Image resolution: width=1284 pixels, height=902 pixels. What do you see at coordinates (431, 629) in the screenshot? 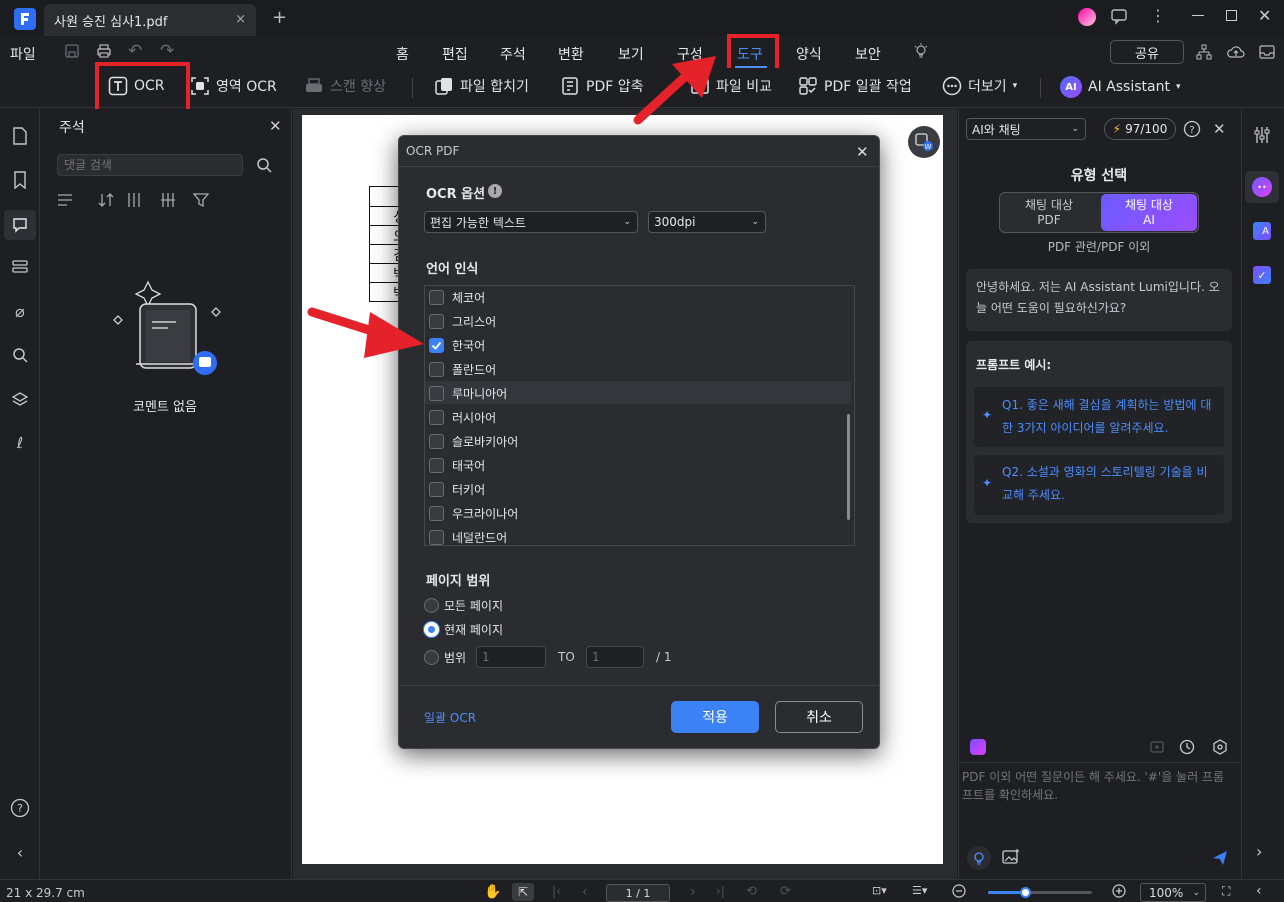
I see `current-page-radio` at bounding box center [431, 629].